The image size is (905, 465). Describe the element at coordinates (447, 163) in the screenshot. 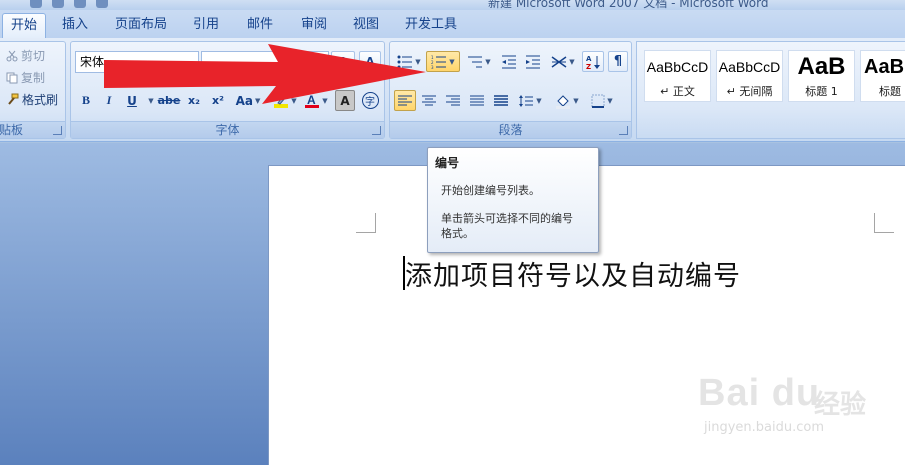

I see `tooltip-title: 编号` at that location.